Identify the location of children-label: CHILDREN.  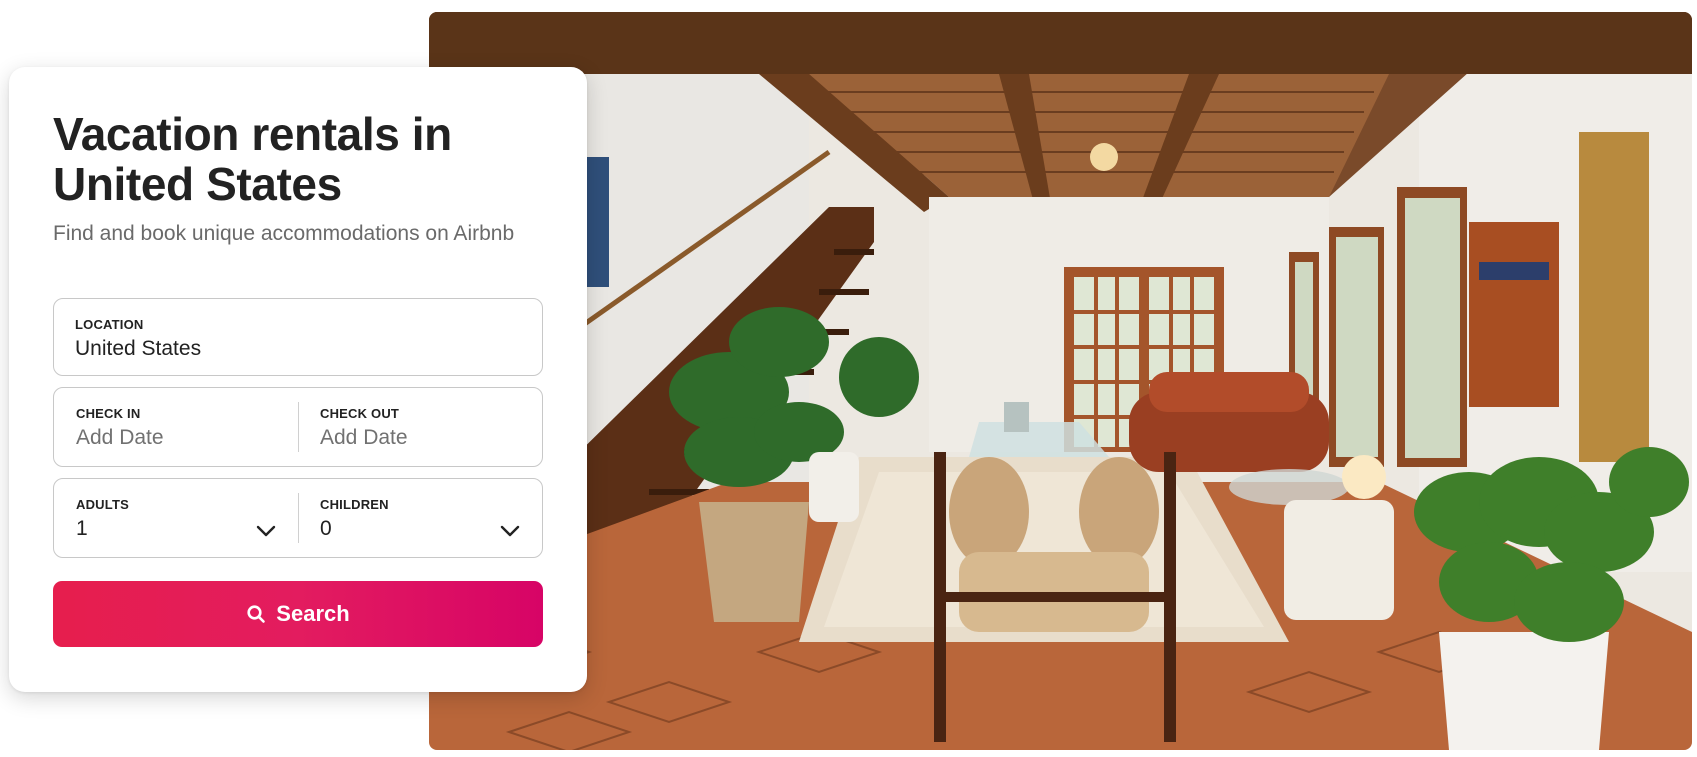
(354, 504).